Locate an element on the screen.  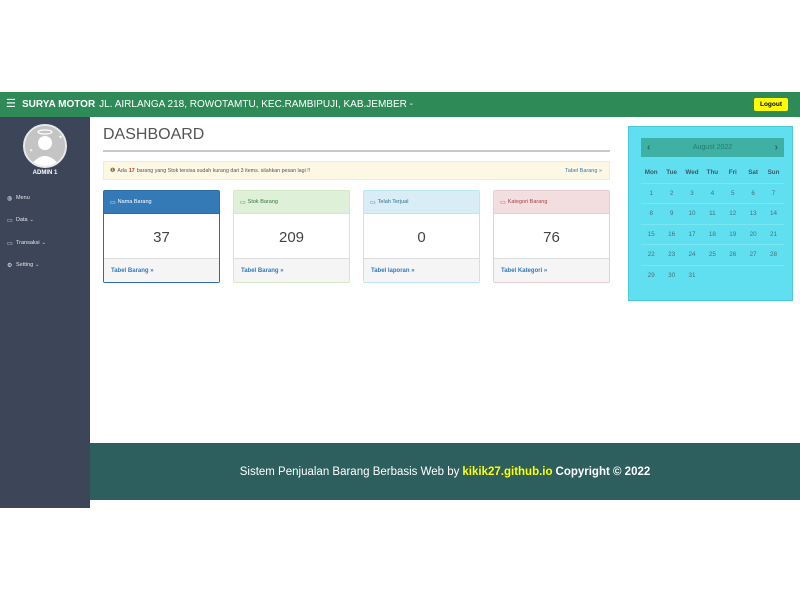
sidebar-item-label: Data is located at coordinates (22, 220).